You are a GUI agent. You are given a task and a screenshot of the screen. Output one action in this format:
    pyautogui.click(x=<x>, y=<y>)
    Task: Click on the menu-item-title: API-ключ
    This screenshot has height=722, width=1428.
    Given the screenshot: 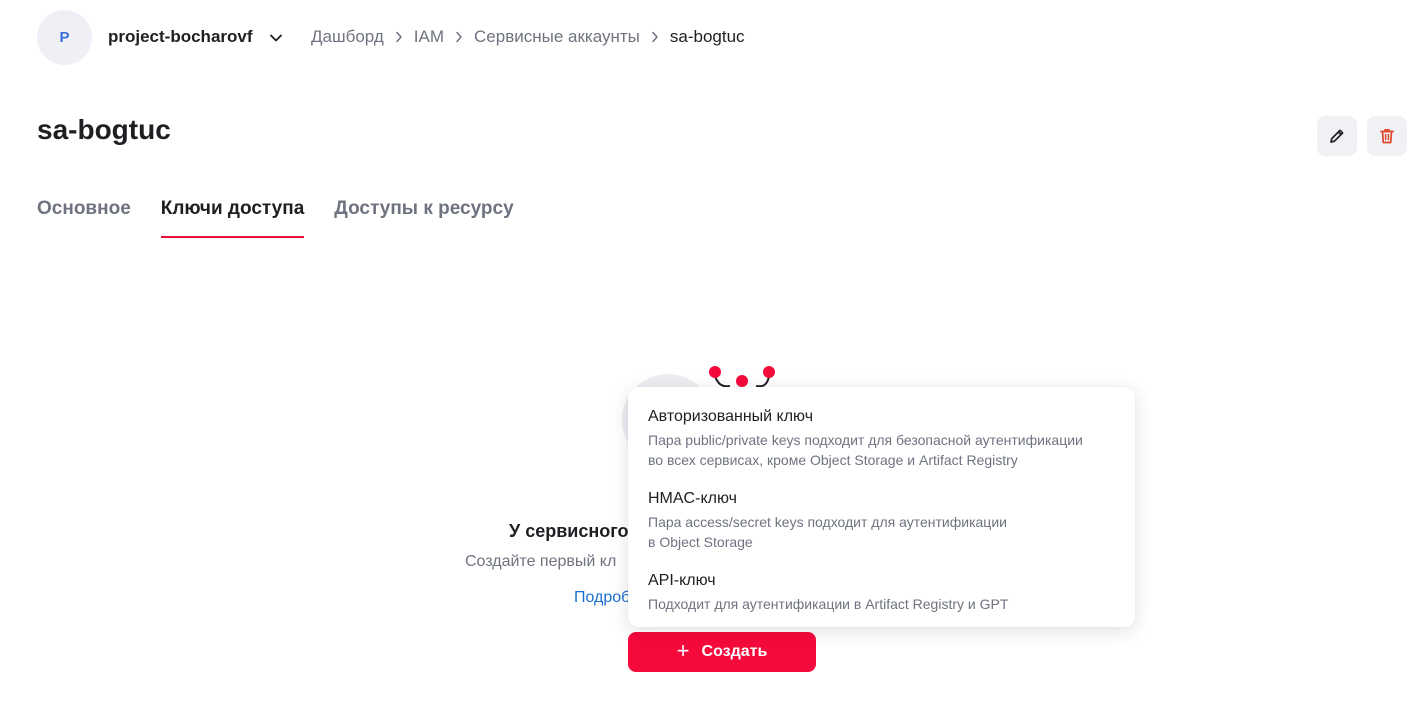 What is the action you would take?
    pyautogui.click(x=682, y=580)
    